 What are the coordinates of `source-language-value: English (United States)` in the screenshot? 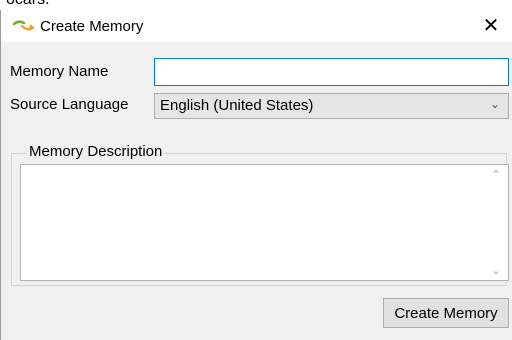 It's located at (237, 105).